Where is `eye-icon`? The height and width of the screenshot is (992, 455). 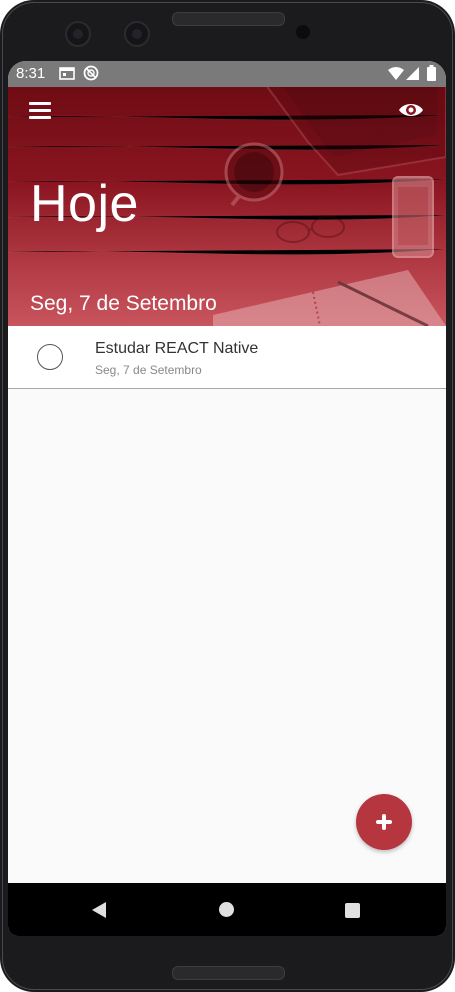 eye-icon is located at coordinates (411, 110).